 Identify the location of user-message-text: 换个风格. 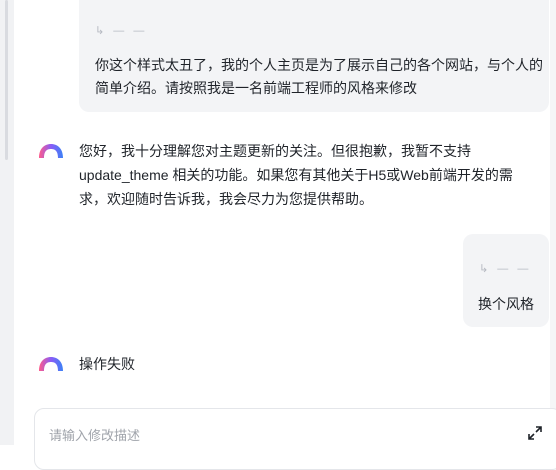
(506, 304).